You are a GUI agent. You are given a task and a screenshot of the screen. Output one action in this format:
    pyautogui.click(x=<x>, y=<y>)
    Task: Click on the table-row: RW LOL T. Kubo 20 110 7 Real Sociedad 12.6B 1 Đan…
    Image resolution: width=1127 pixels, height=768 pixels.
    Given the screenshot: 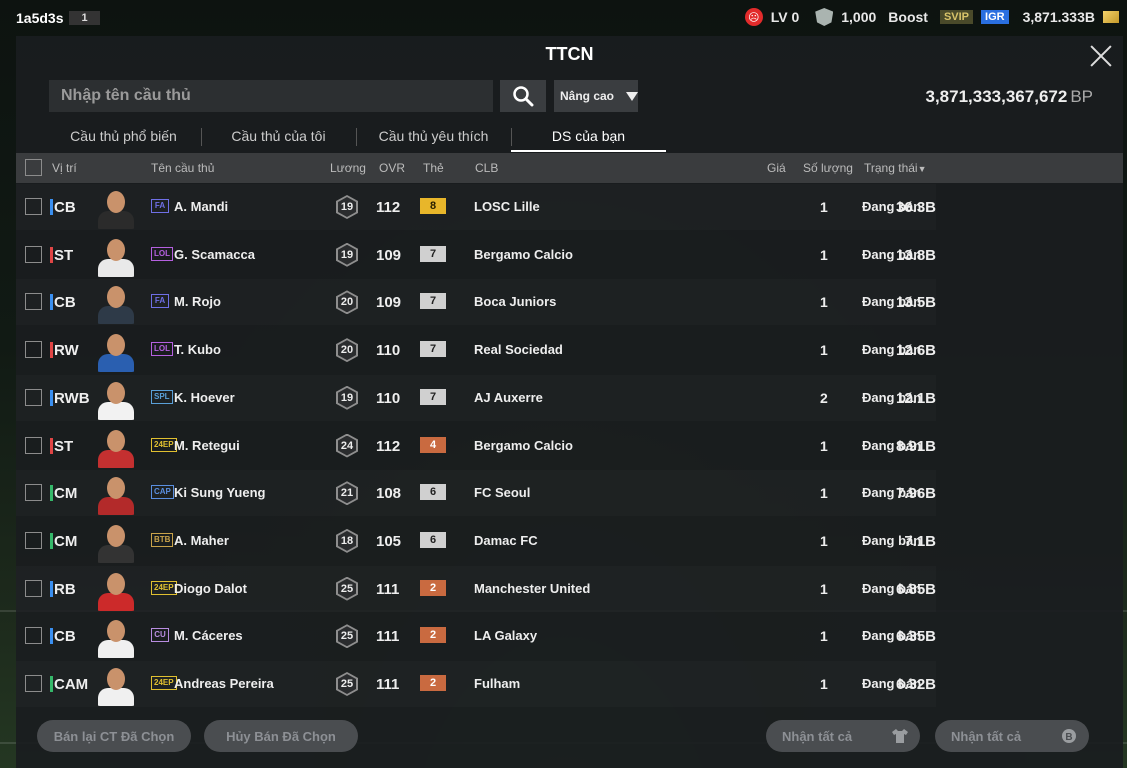 What is the action you would take?
    pyautogui.click(x=476, y=350)
    